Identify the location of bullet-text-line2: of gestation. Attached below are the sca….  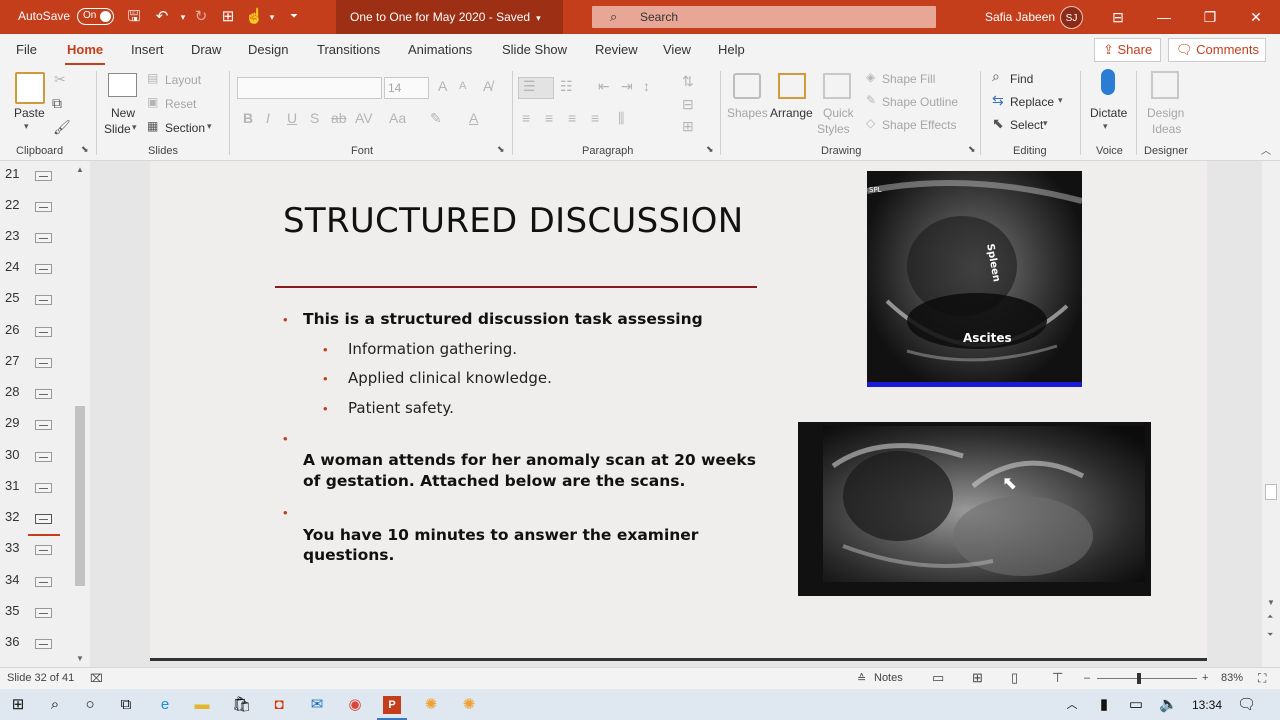
(494, 481).